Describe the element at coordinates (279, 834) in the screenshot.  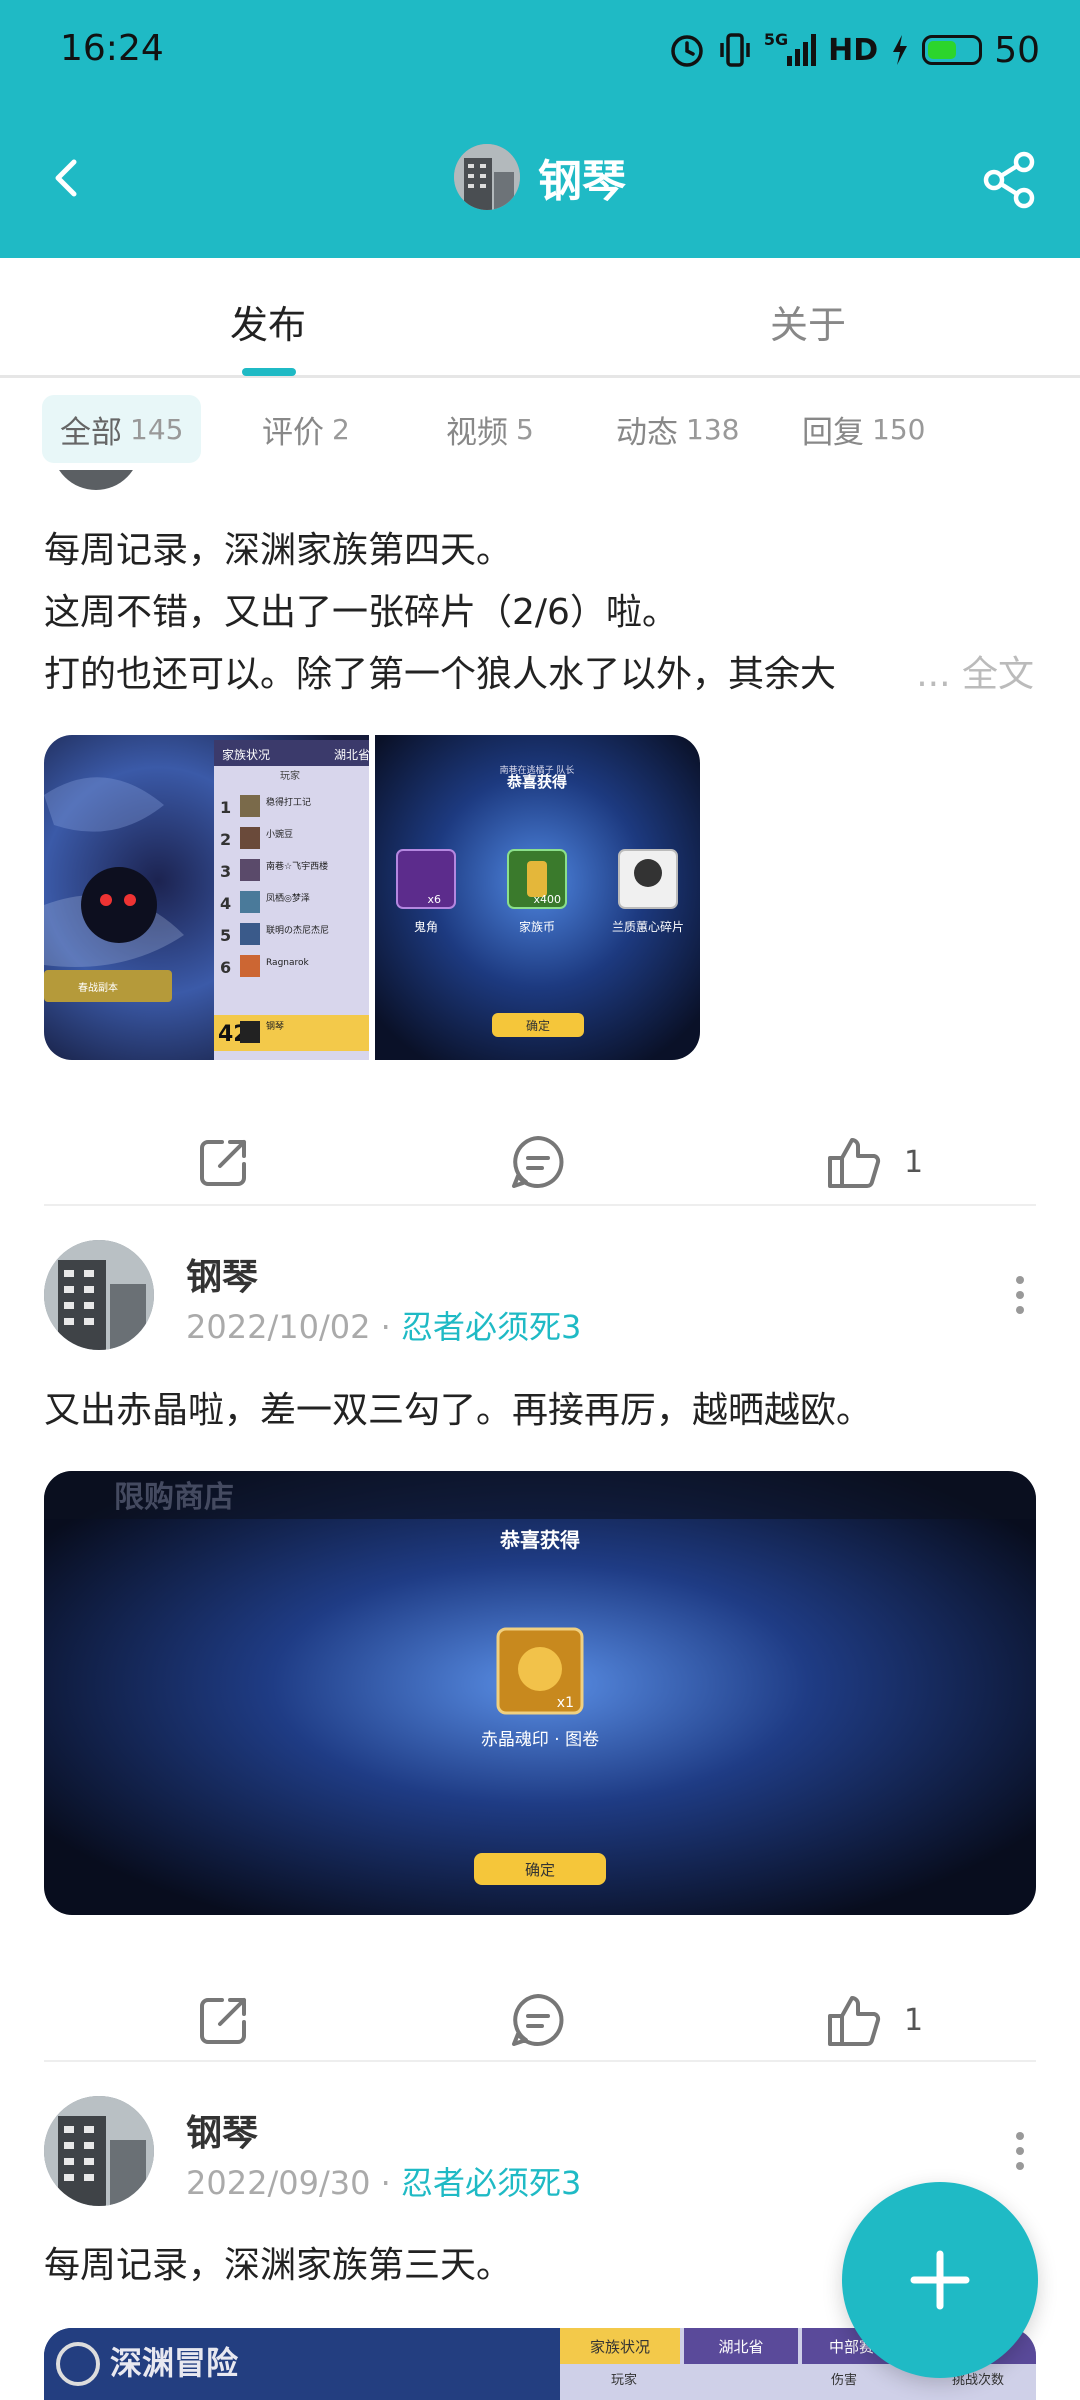
I see `player-name: 小豌豆` at that location.